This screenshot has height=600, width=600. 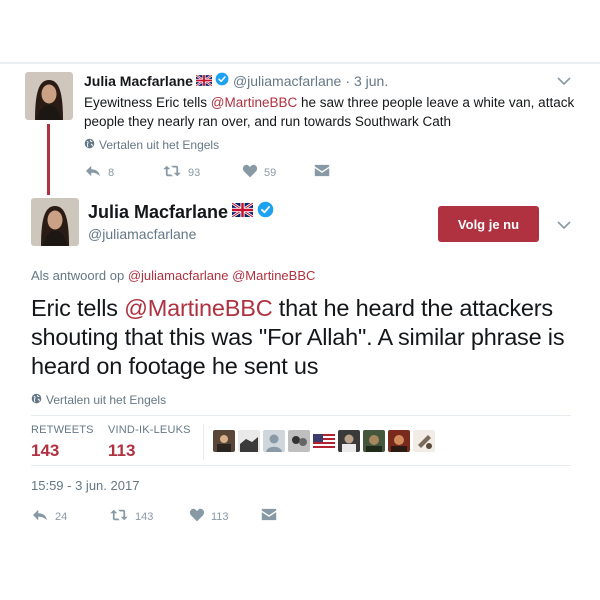 What do you see at coordinates (220, 516) in the screenshot?
I see `main-like-count: 113` at bounding box center [220, 516].